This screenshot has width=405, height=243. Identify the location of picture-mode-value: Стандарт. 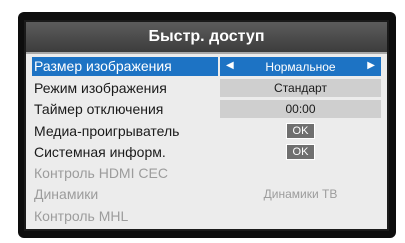
(300, 87).